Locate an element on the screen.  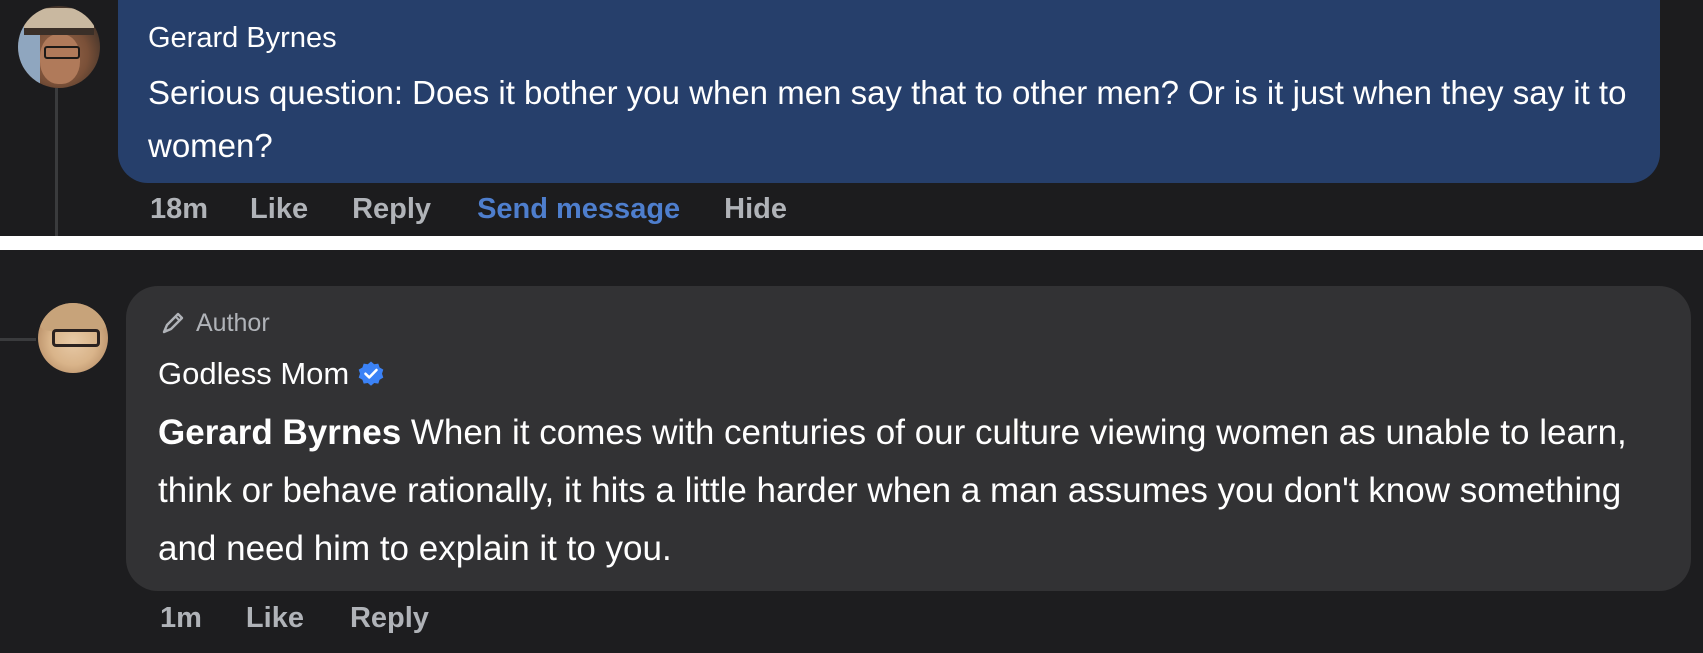
send-message-button: Send message is located at coordinates (578, 209).